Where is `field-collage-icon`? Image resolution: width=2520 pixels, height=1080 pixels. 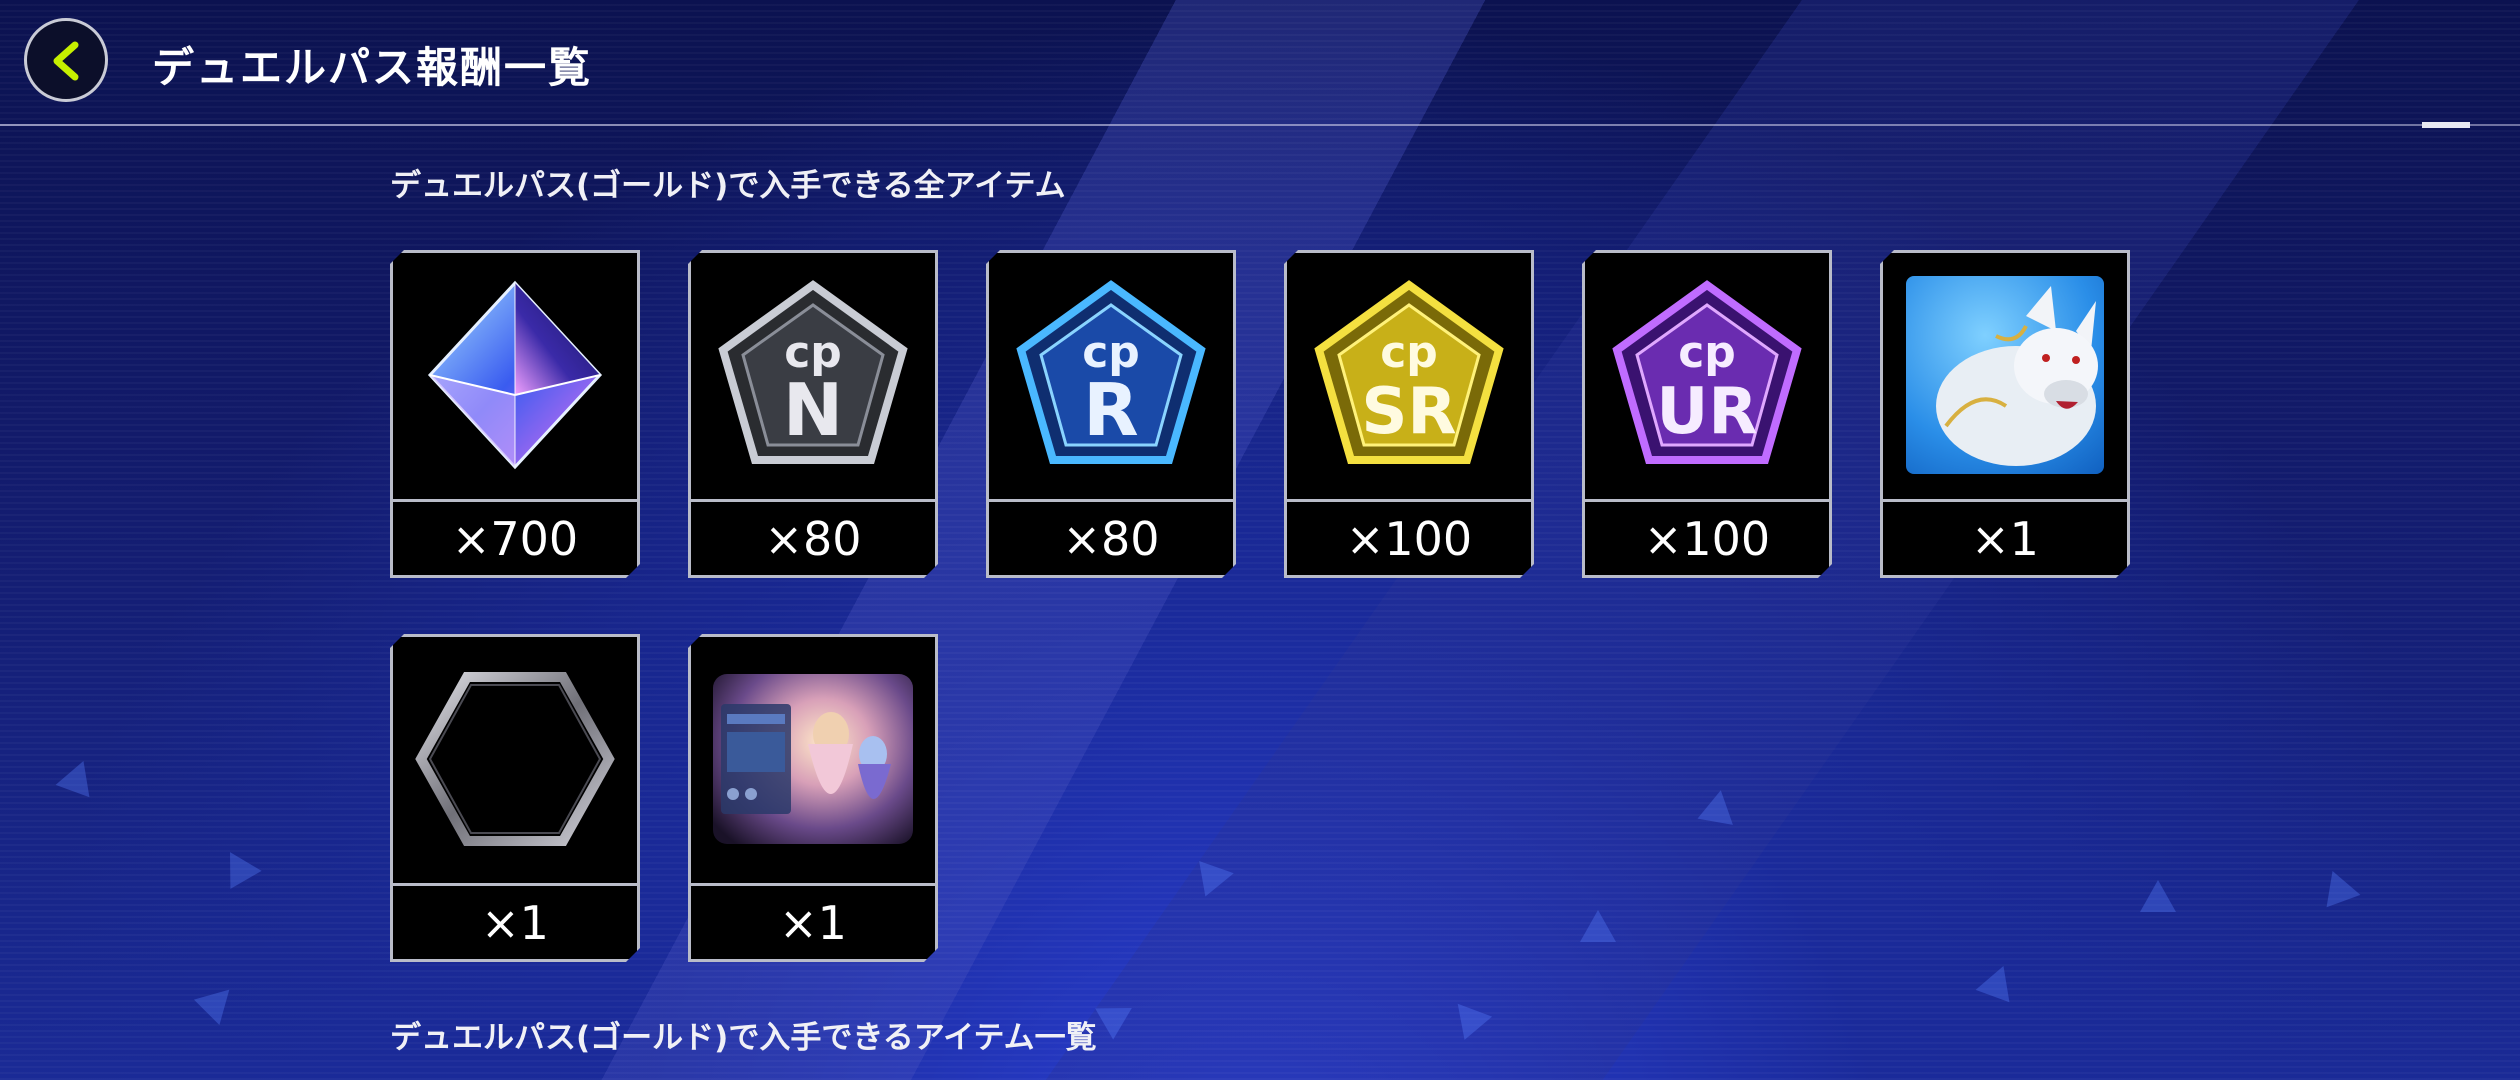 field-collage-icon is located at coordinates (813, 759).